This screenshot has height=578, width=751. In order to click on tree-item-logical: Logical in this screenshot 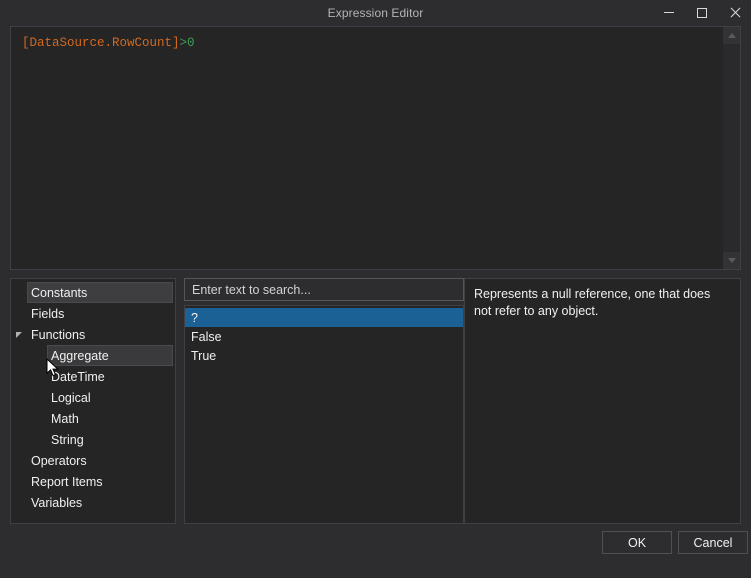, I will do `click(93, 397)`.